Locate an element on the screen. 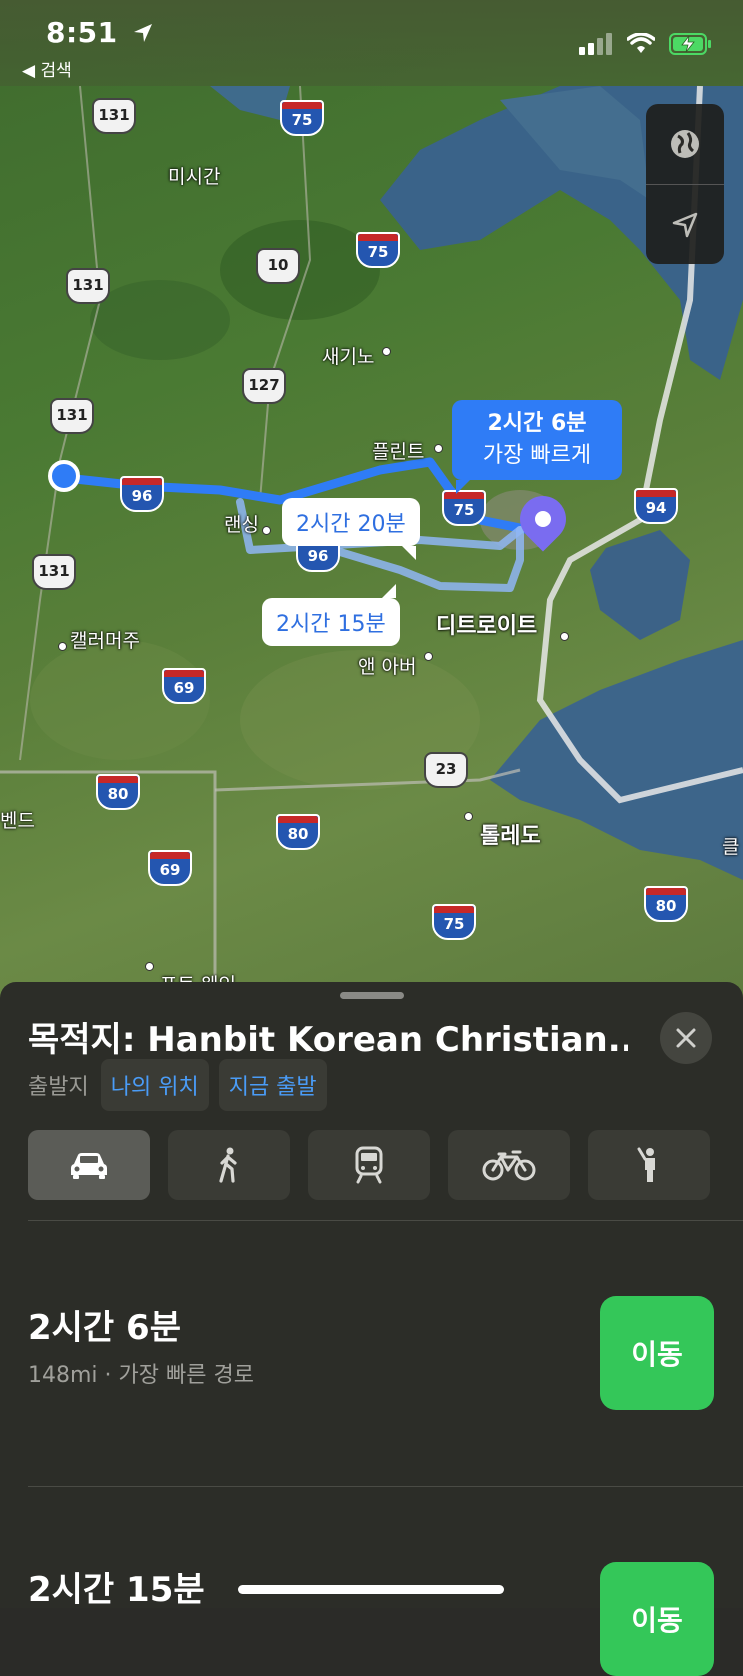 This screenshot has height=1676, width=743. close-button is located at coordinates (686, 1038).